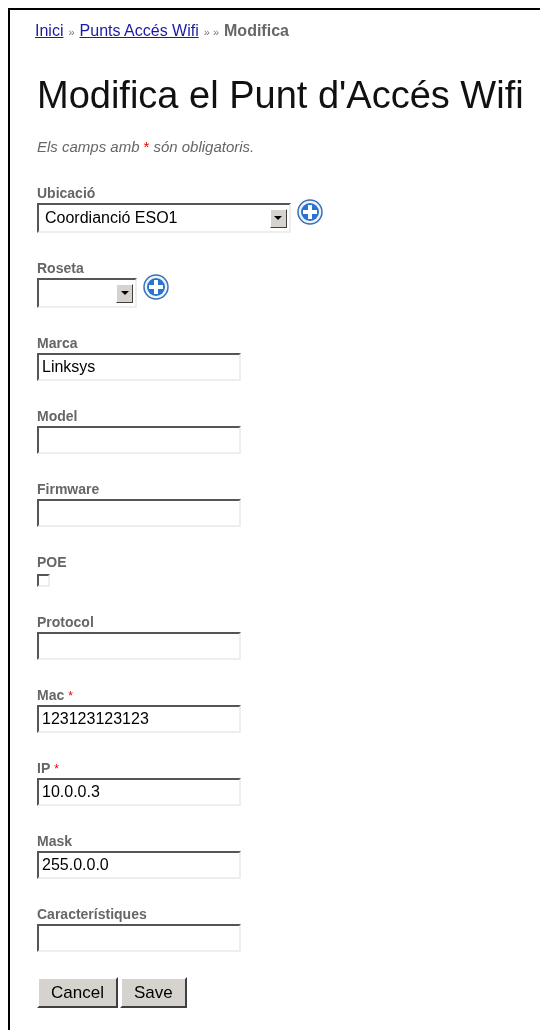  Describe the element at coordinates (66, 193) in the screenshot. I see `field-label: Ubicació` at that location.